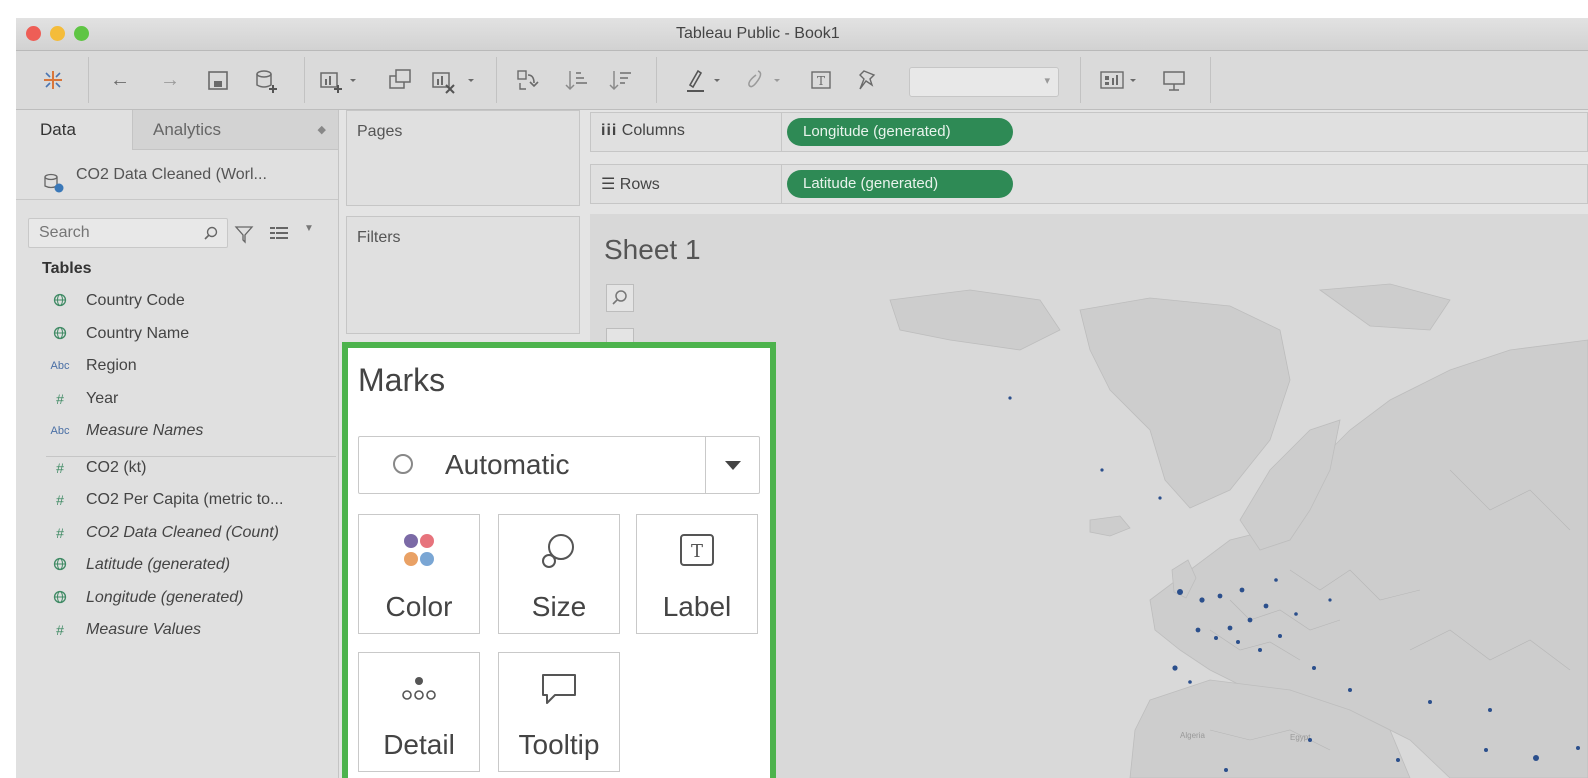 This screenshot has height=778, width=1588. I want to click on clear-sheet-icon, so click(455, 80).